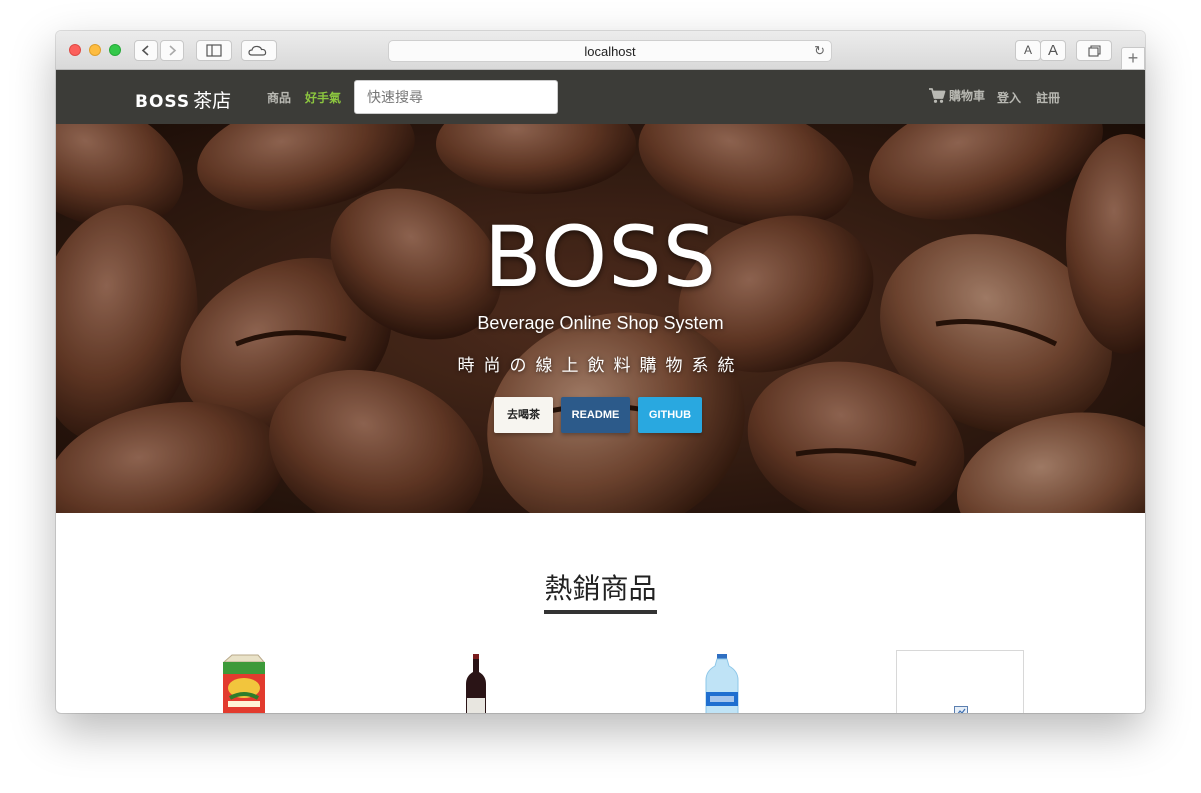  Describe the element at coordinates (600, 323) in the screenshot. I see `hero-subtitle: Beverage Online Shop System` at that location.